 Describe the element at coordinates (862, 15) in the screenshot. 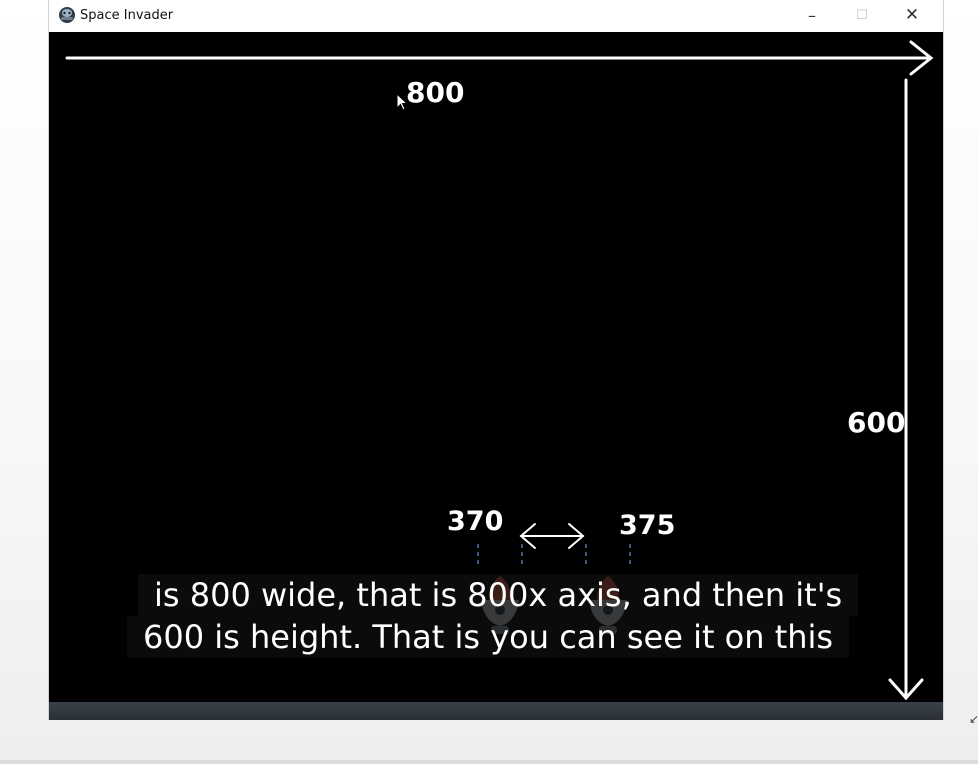

I see `maximize-button: ☐` at that location.